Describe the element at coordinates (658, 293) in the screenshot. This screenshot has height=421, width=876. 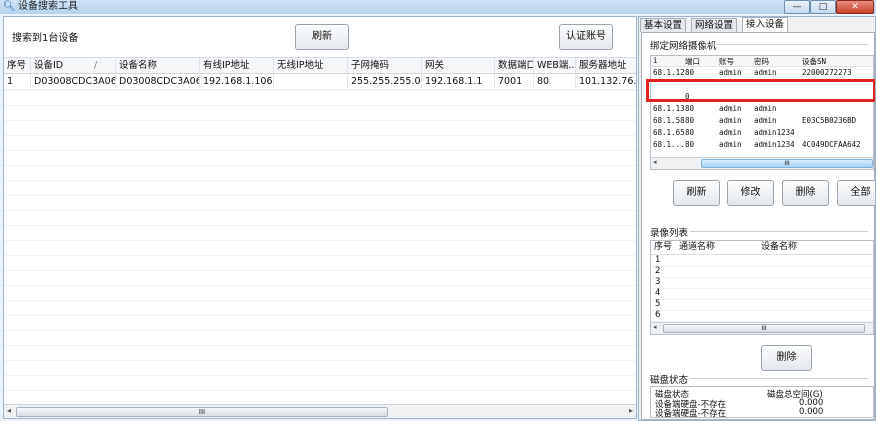
I see `recording-index: 4` at that location.